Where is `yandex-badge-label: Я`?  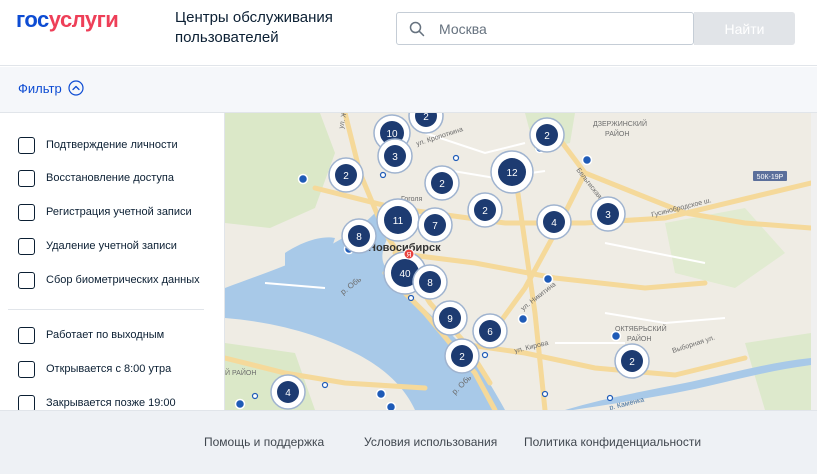
yandex-badge-label: Я is located at coordinates (408, 255).